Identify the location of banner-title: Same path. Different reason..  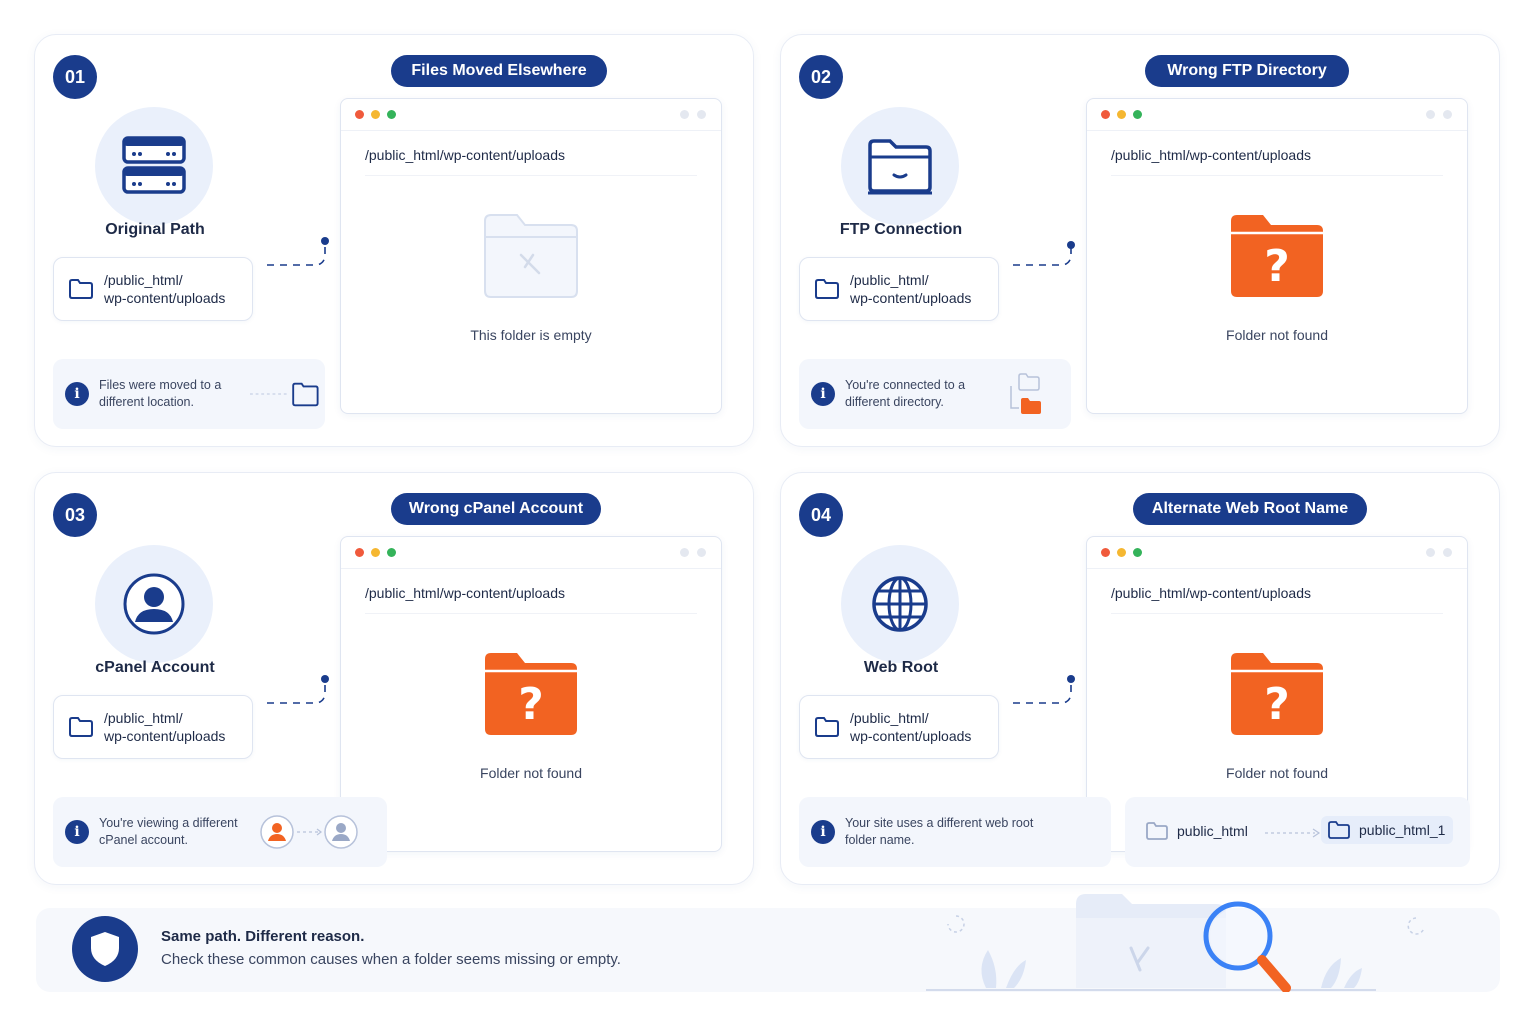
(263, 936).